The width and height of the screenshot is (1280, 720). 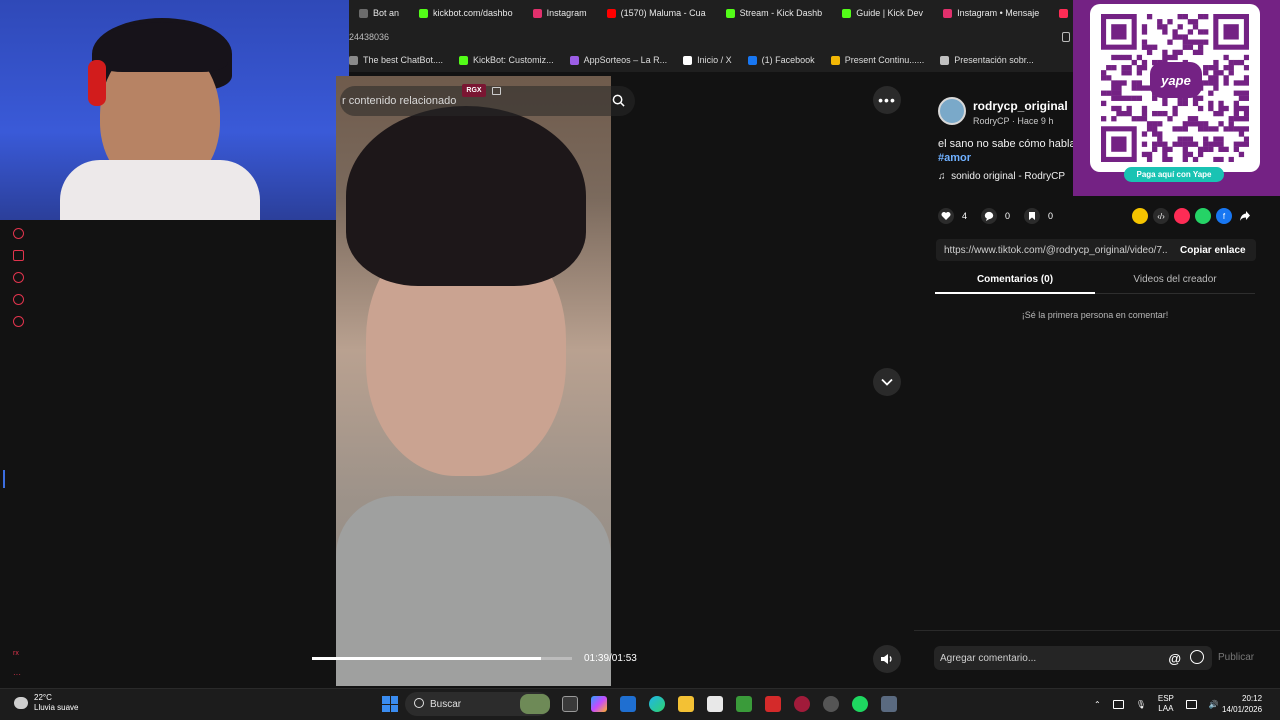 What do you see at coordinates (1214, 704) in the screenshot?
I see `volume-tray-icon: 🔊` at bounding box center [1214, 704].